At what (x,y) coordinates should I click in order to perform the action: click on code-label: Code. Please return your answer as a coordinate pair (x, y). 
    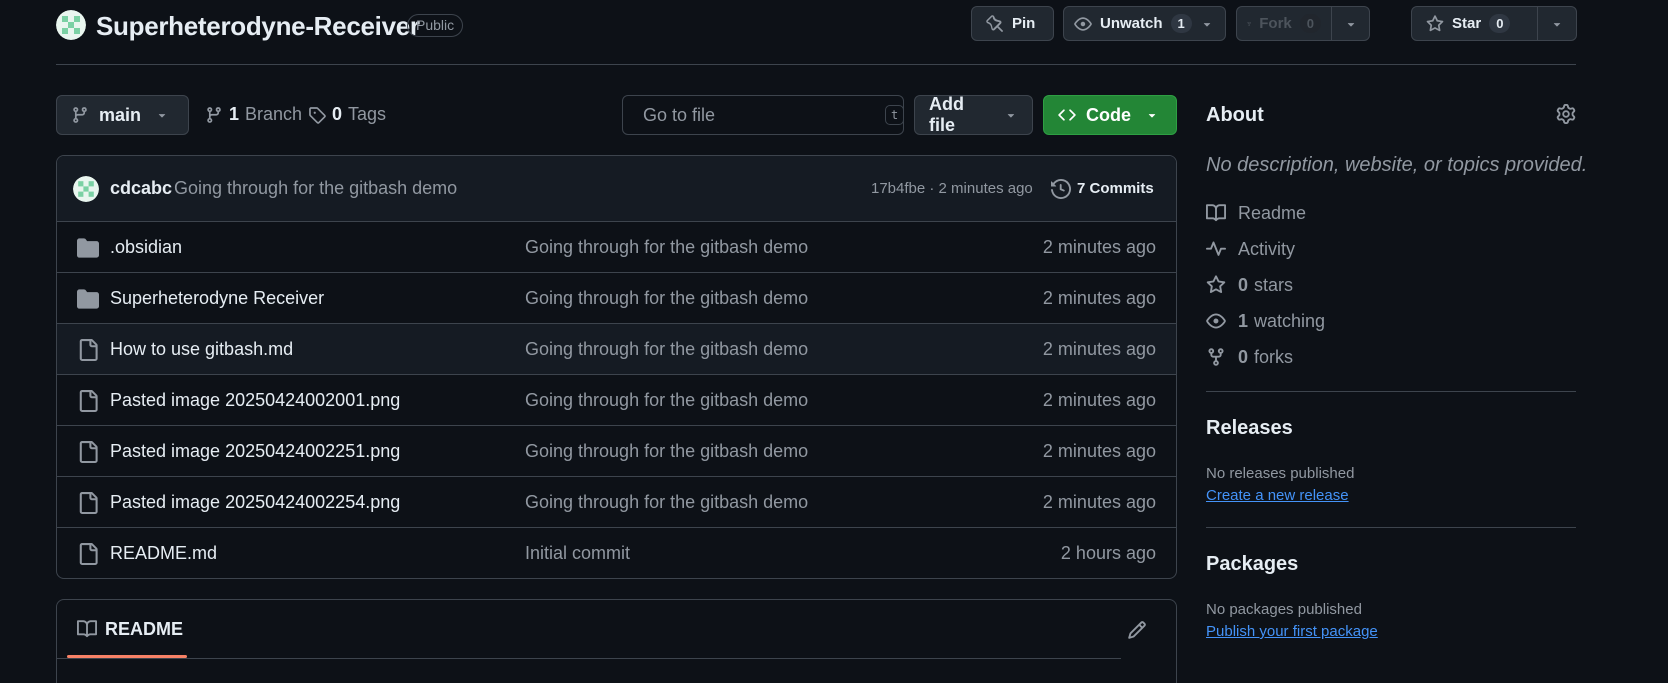
    Looking at the image, I should click on (1108, 114).